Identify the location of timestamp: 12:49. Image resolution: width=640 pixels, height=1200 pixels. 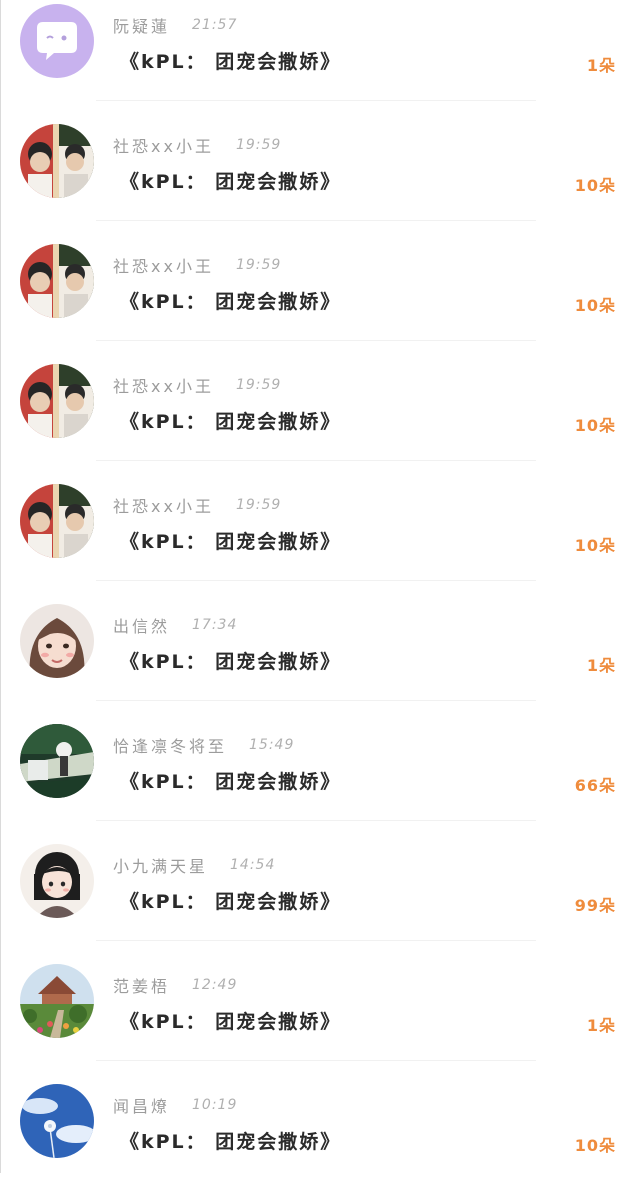
(215, 985).